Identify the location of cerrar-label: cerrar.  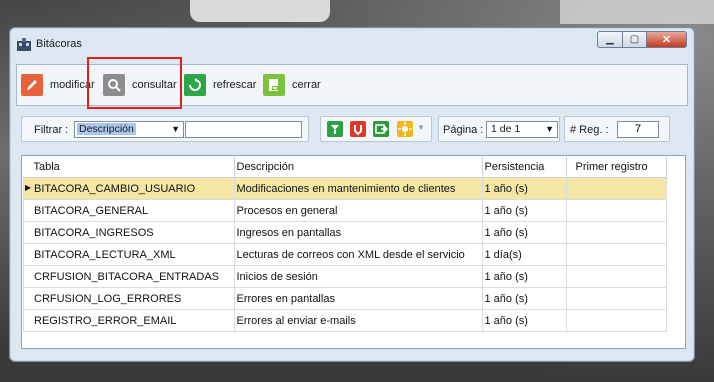
(306, 85).